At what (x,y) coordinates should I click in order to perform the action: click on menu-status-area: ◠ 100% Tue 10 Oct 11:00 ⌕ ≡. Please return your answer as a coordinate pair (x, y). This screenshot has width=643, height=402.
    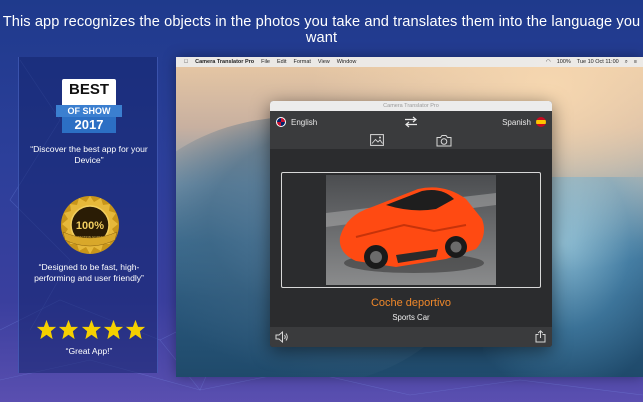
    Looking at the image, I should click on (588, 62).